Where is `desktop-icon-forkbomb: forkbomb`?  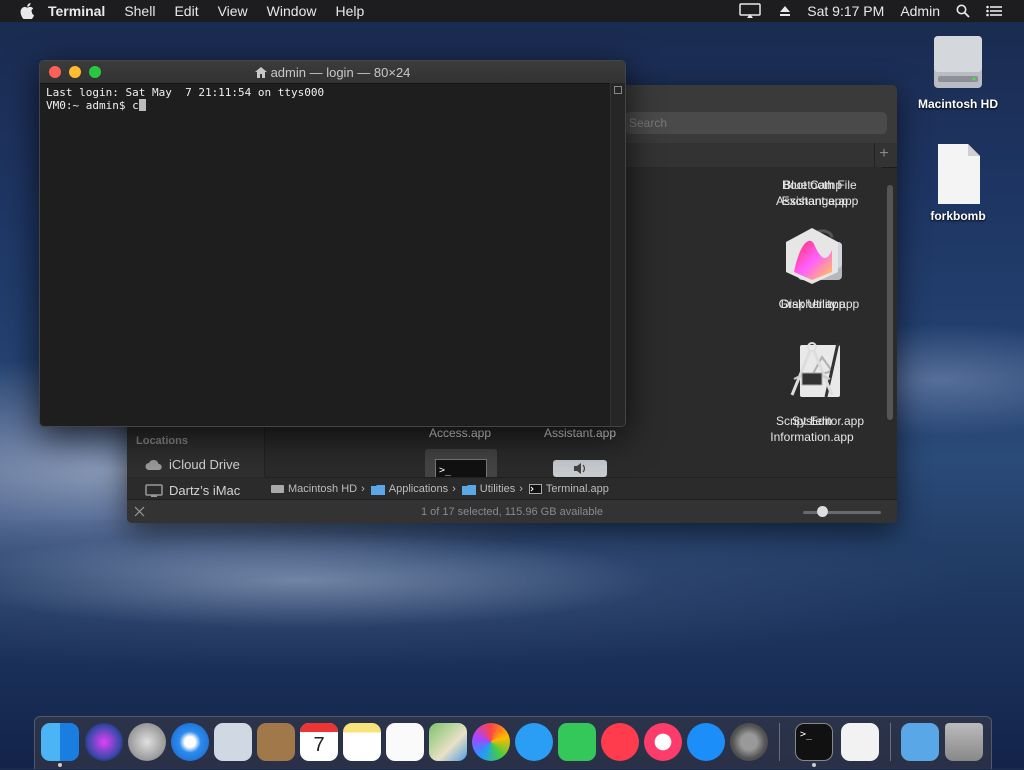 desktop-icon-forkbomb: forkbomb is located at coordinates (958, 182).